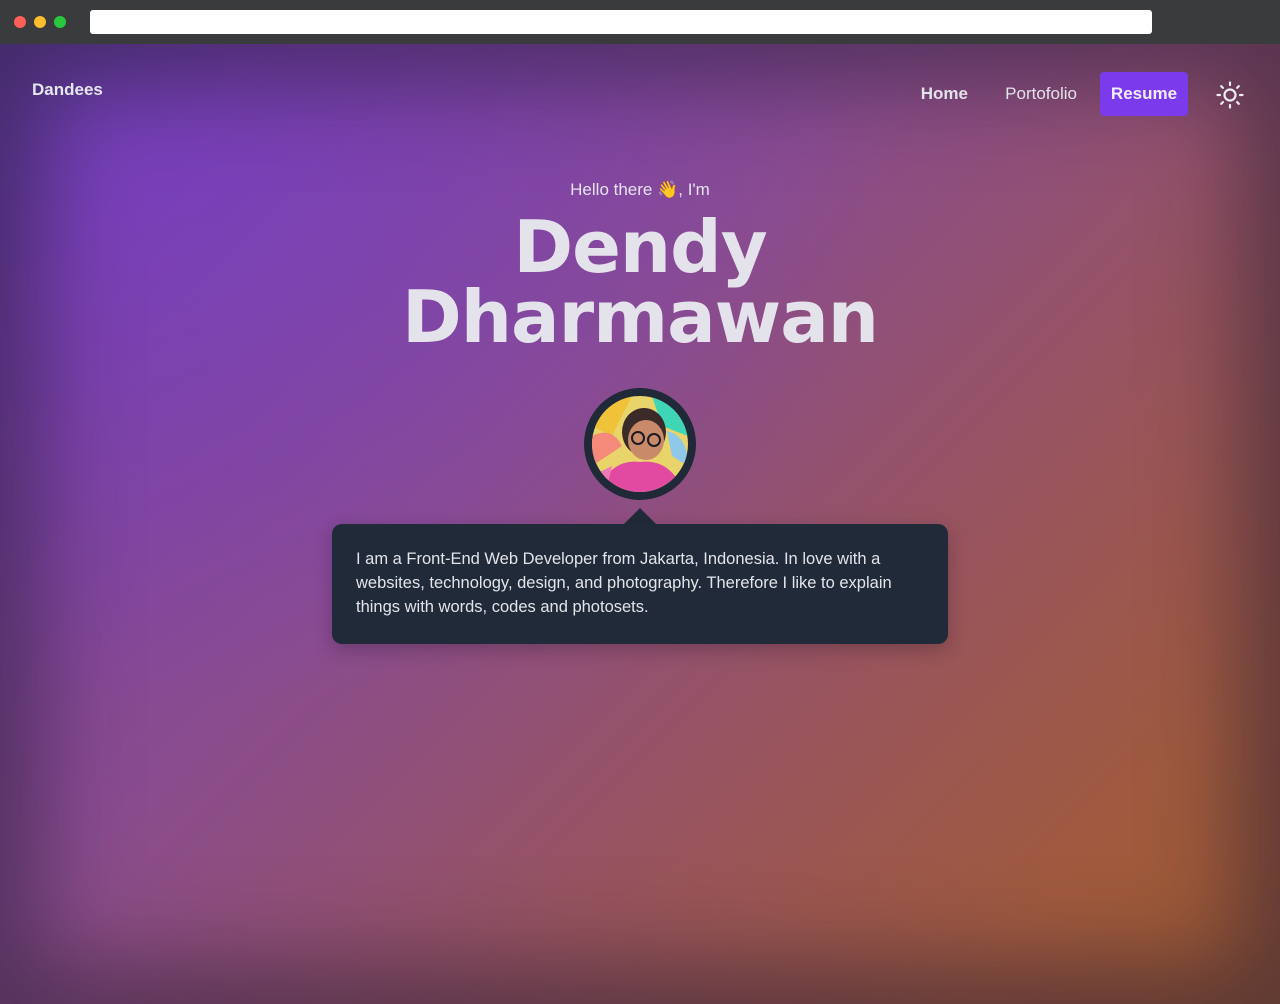 The image size is (1280, 1004). What do you see at coordinates (1144, 94) in the screenshot?
I see `resume-button: Resume` at bounding box center [1144, 94].